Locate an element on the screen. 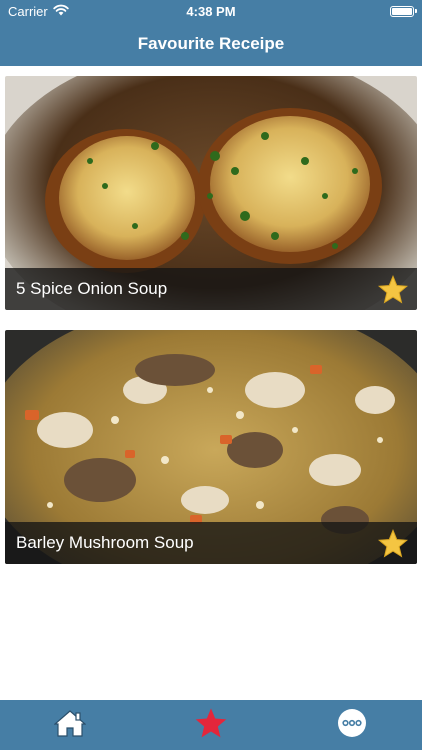 The width and height of the screenshot is (422, 750). tab-favourites is located at coordinates (211, 725).